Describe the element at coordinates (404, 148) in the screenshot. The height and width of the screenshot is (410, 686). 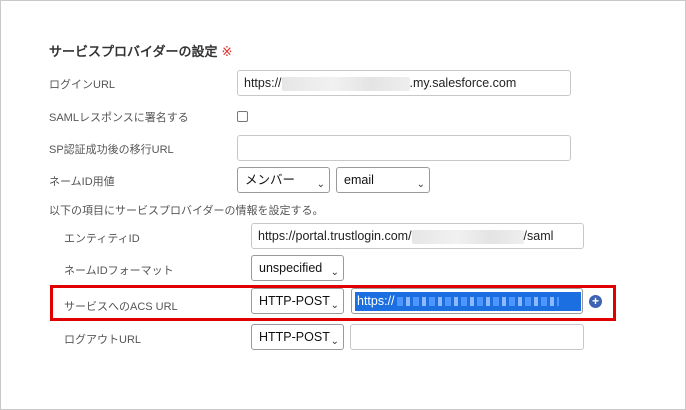
I see `sp-redirect-input` at that location.